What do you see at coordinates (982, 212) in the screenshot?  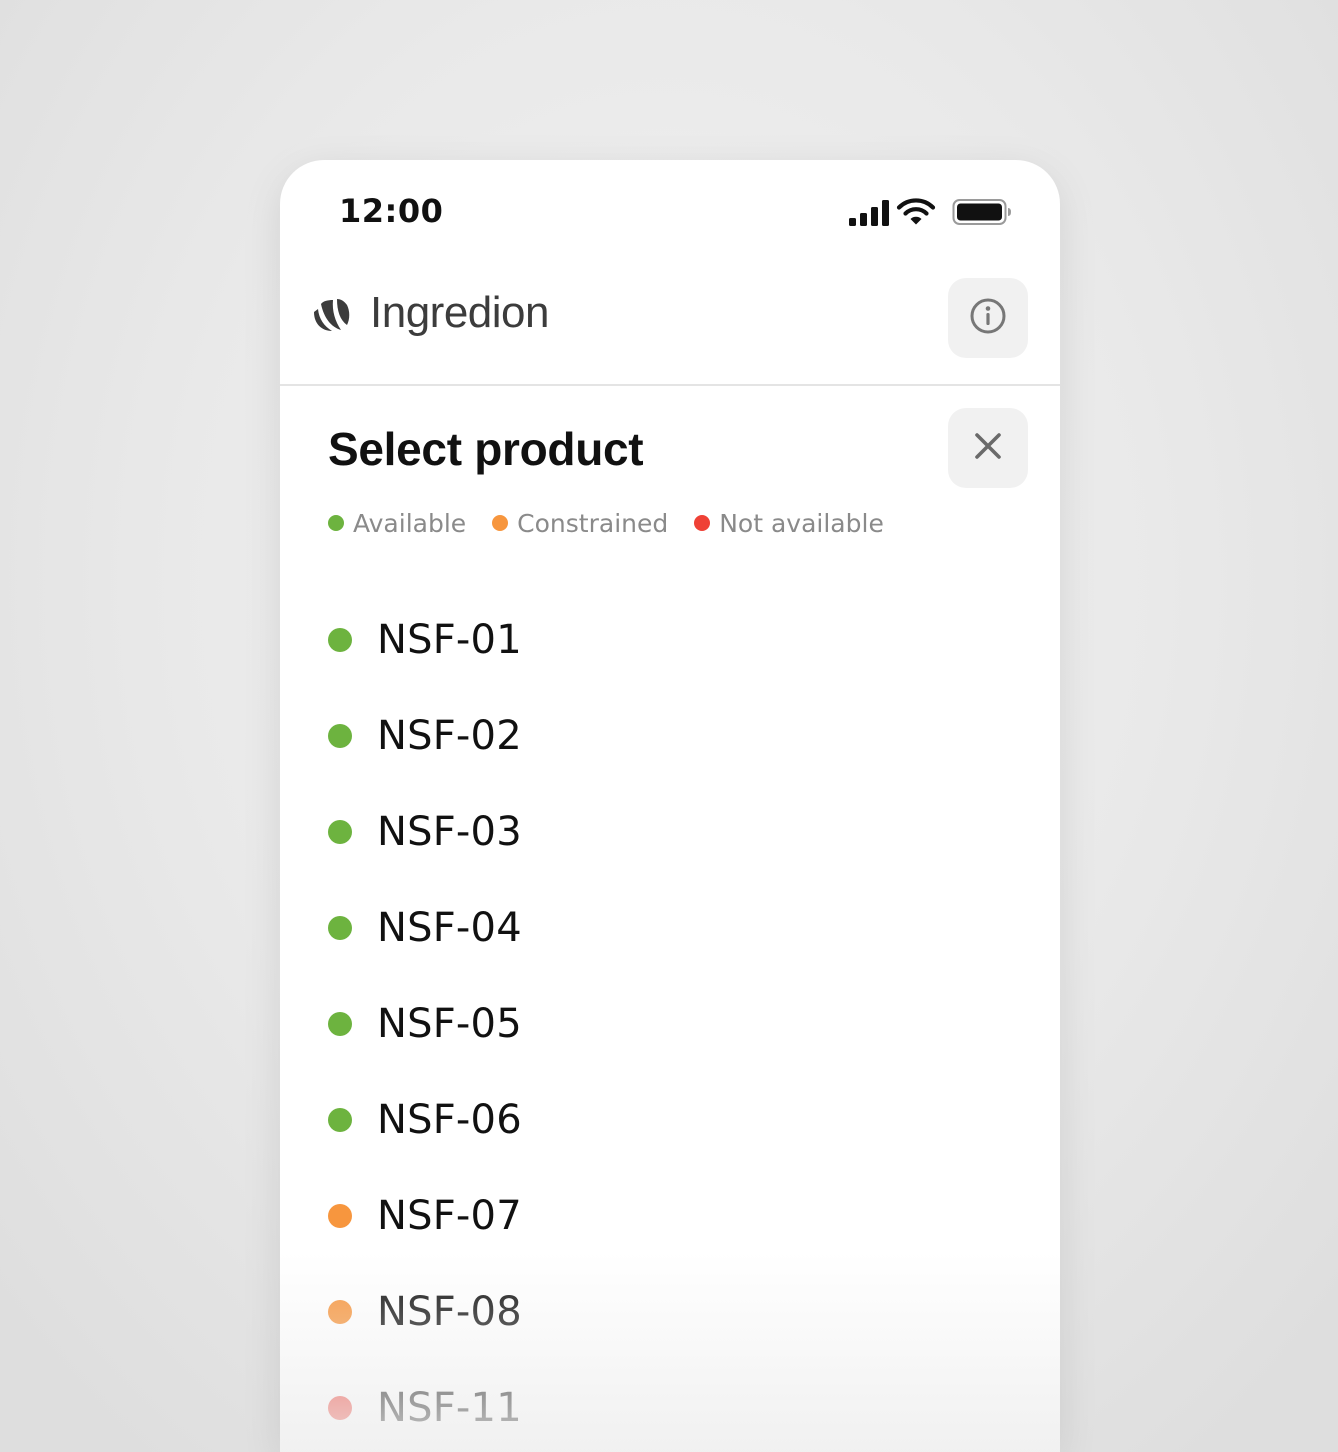 I see `battery-icon` at bounding box center [982, 212].